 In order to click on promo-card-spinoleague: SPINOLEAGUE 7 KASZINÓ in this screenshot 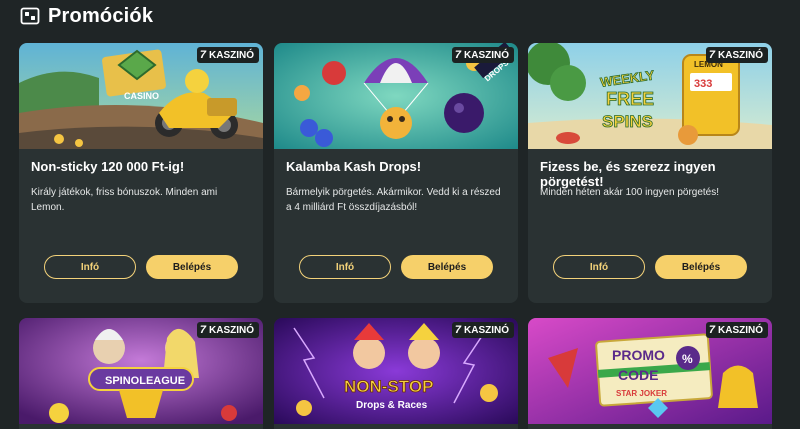, I will do `click(141, 373)`.